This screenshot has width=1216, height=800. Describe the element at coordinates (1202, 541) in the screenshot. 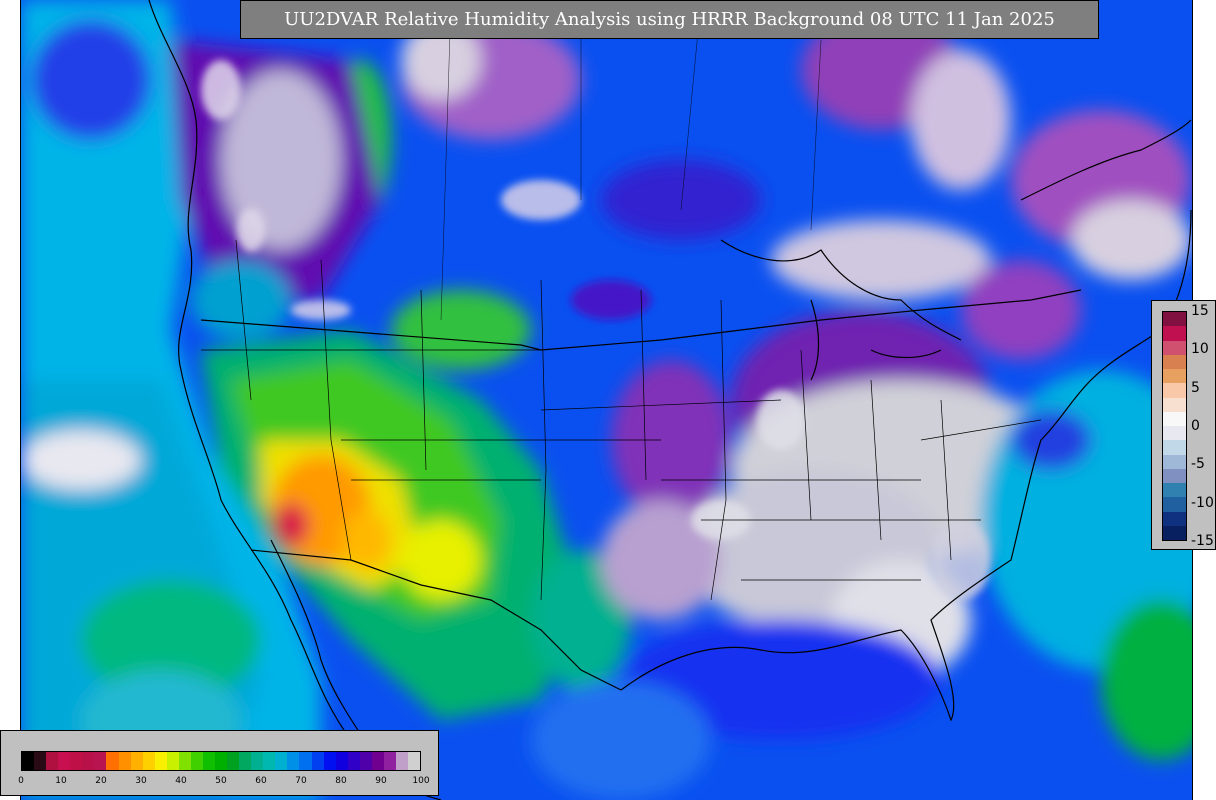

I see `legend-tick-label: -15` at that location.